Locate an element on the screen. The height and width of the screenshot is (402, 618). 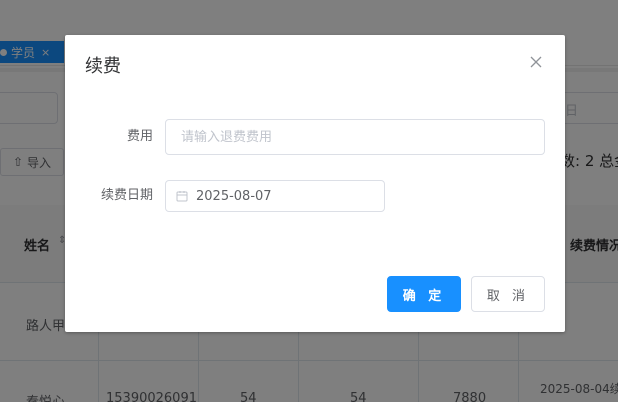
fee-input is located at coordinates (355, 137).